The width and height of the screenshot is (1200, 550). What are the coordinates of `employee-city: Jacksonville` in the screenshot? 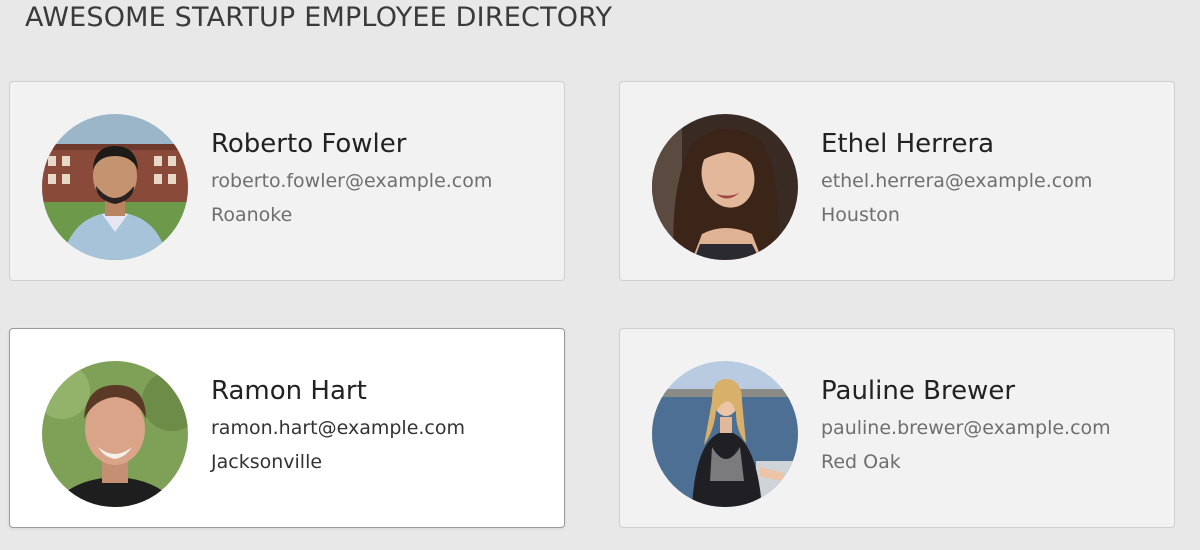 It's located at (267, 462).